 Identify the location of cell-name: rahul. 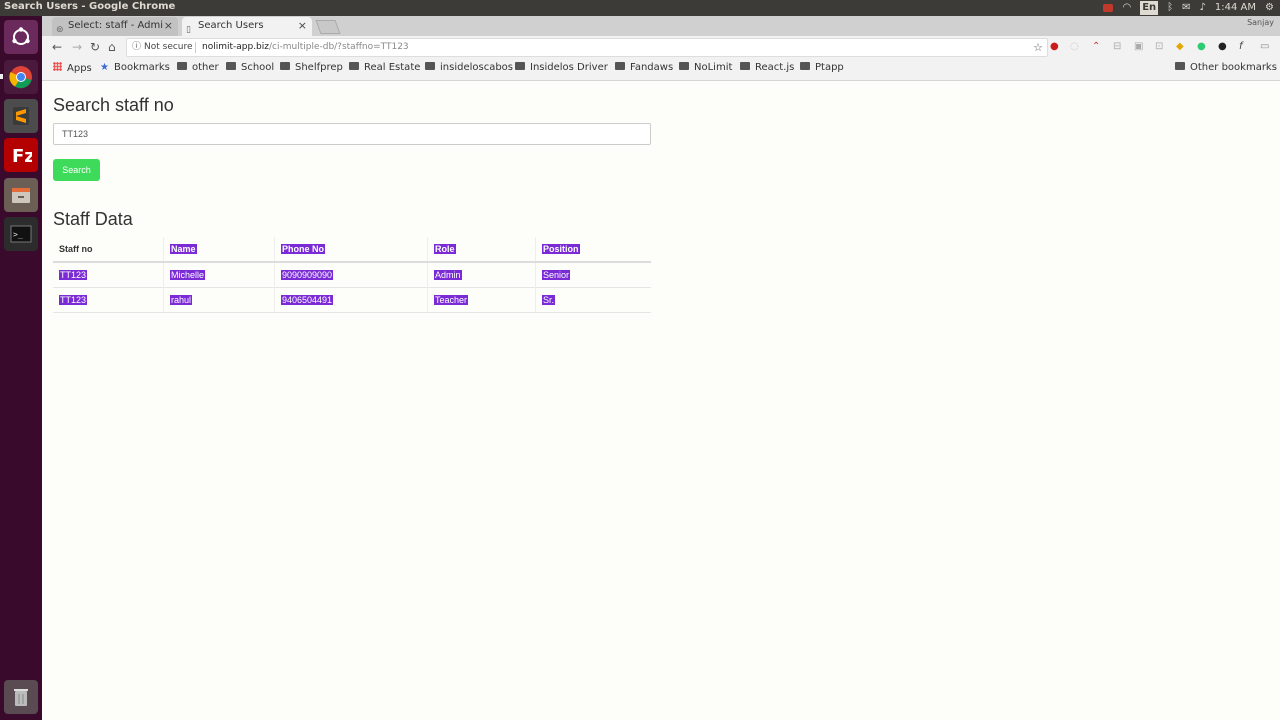
(219, 300).